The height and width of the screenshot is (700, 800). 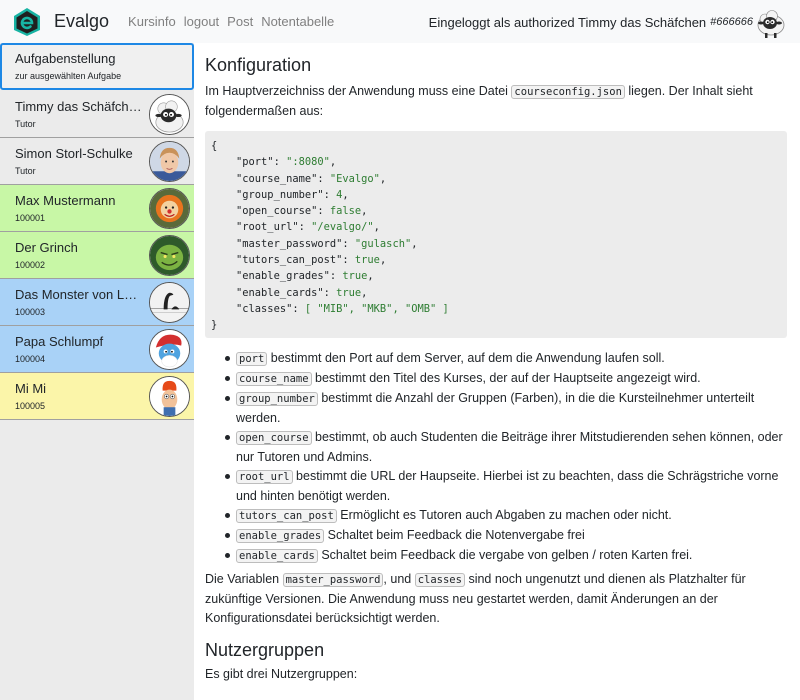 I want to click on code-brace-open: {, so click(x=214, y=146).